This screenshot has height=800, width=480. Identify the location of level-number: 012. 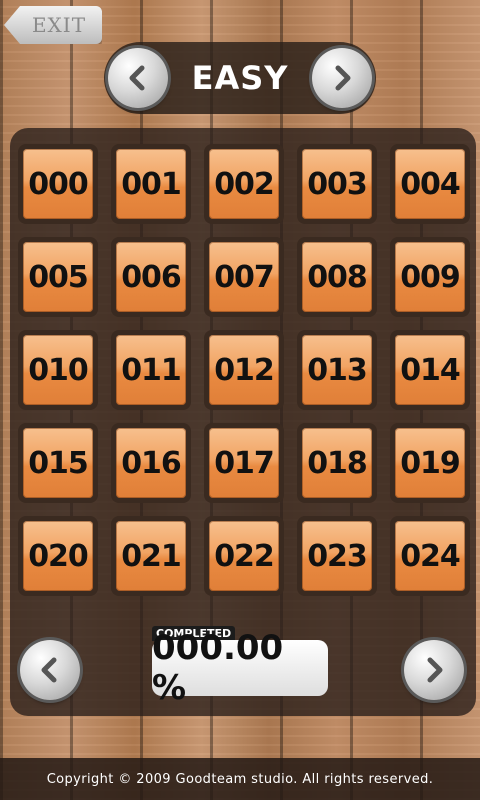
(244, 370).